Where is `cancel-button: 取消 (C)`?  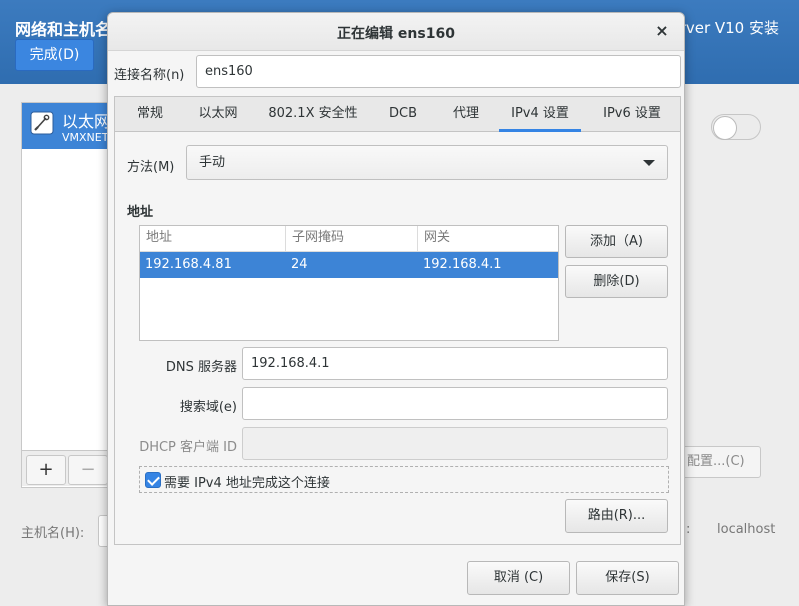 cancel-button: 取消 (C) is located at coordinates (518, 578).